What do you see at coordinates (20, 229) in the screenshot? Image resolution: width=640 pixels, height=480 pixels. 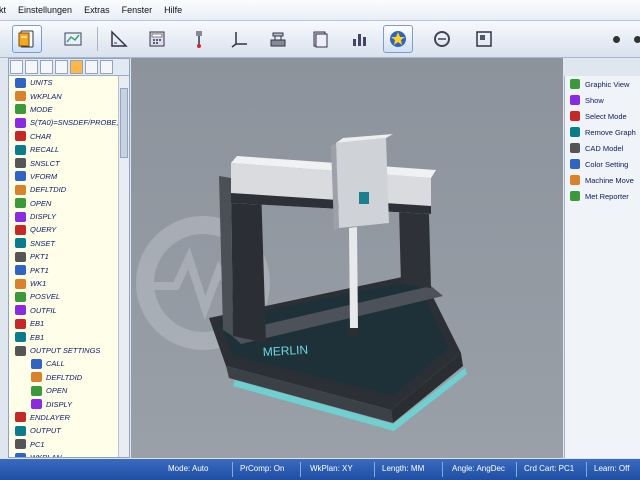 I see `query-icon` at bounding box center [20, 229].